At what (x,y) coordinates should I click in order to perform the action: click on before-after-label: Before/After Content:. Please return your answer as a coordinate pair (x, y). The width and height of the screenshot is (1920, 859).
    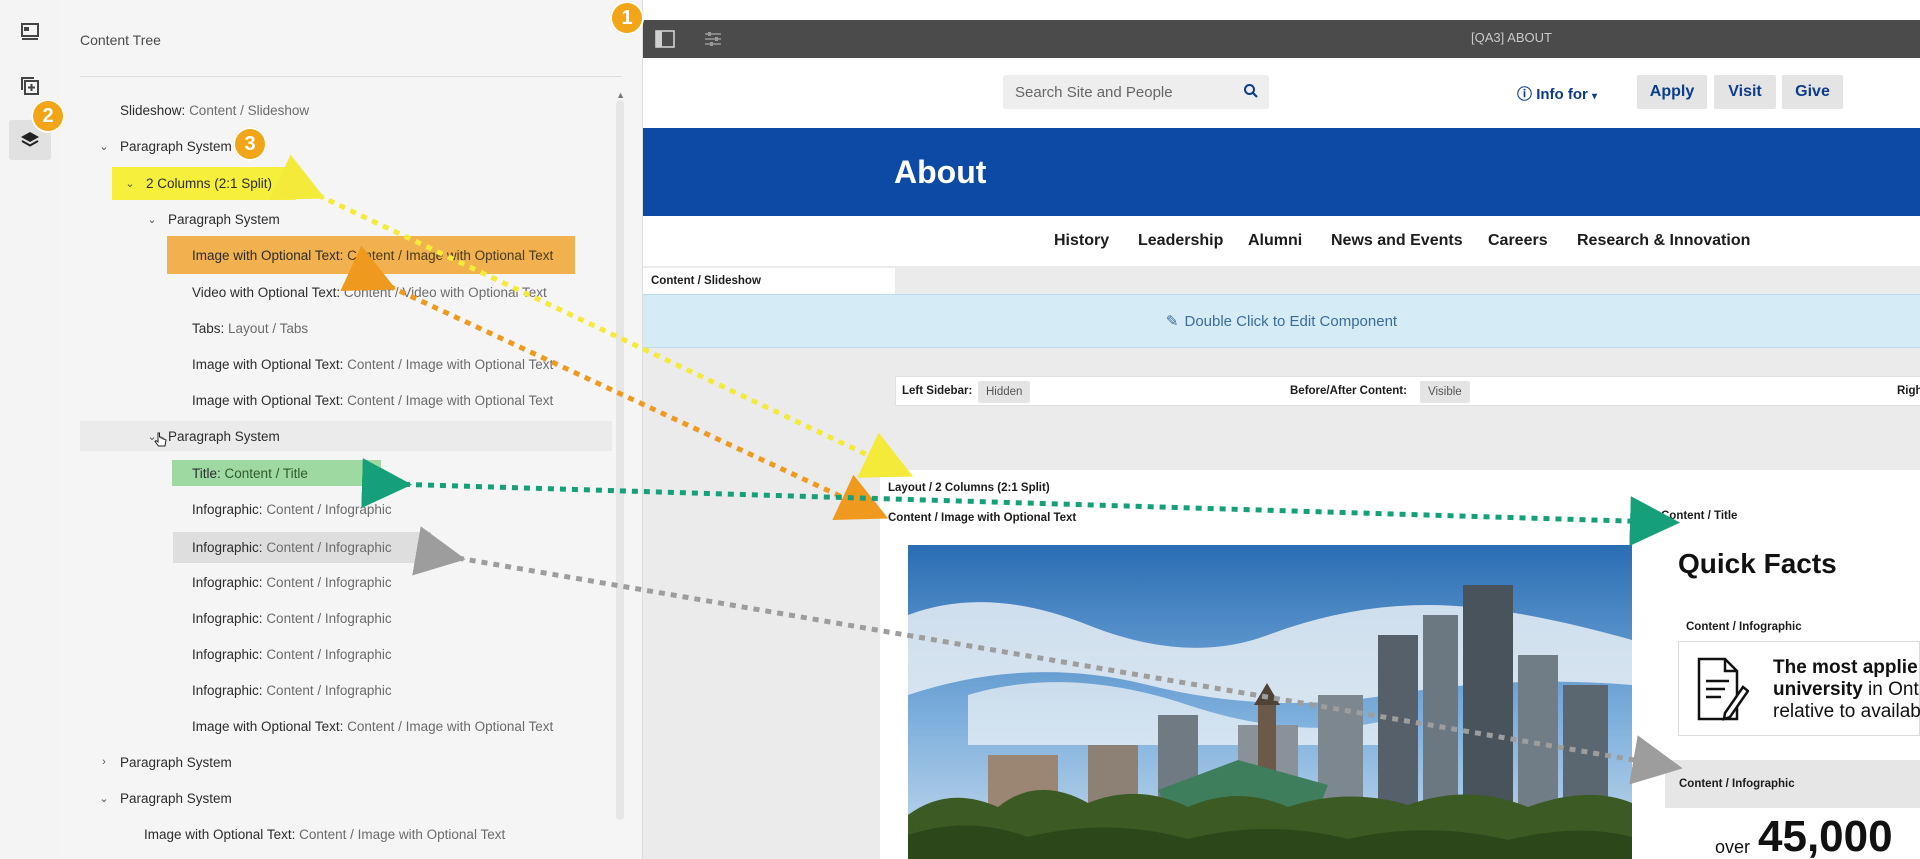
    Looking at the image, I should click on (1348, 391).